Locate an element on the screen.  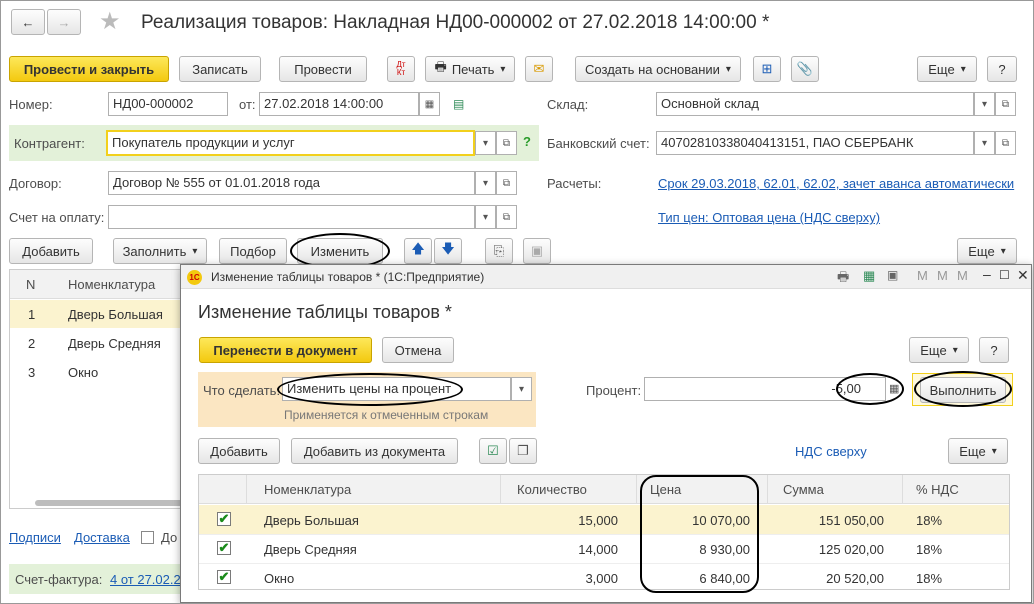
warehouse-field: Основной склад is located at coordinates (815, 104).